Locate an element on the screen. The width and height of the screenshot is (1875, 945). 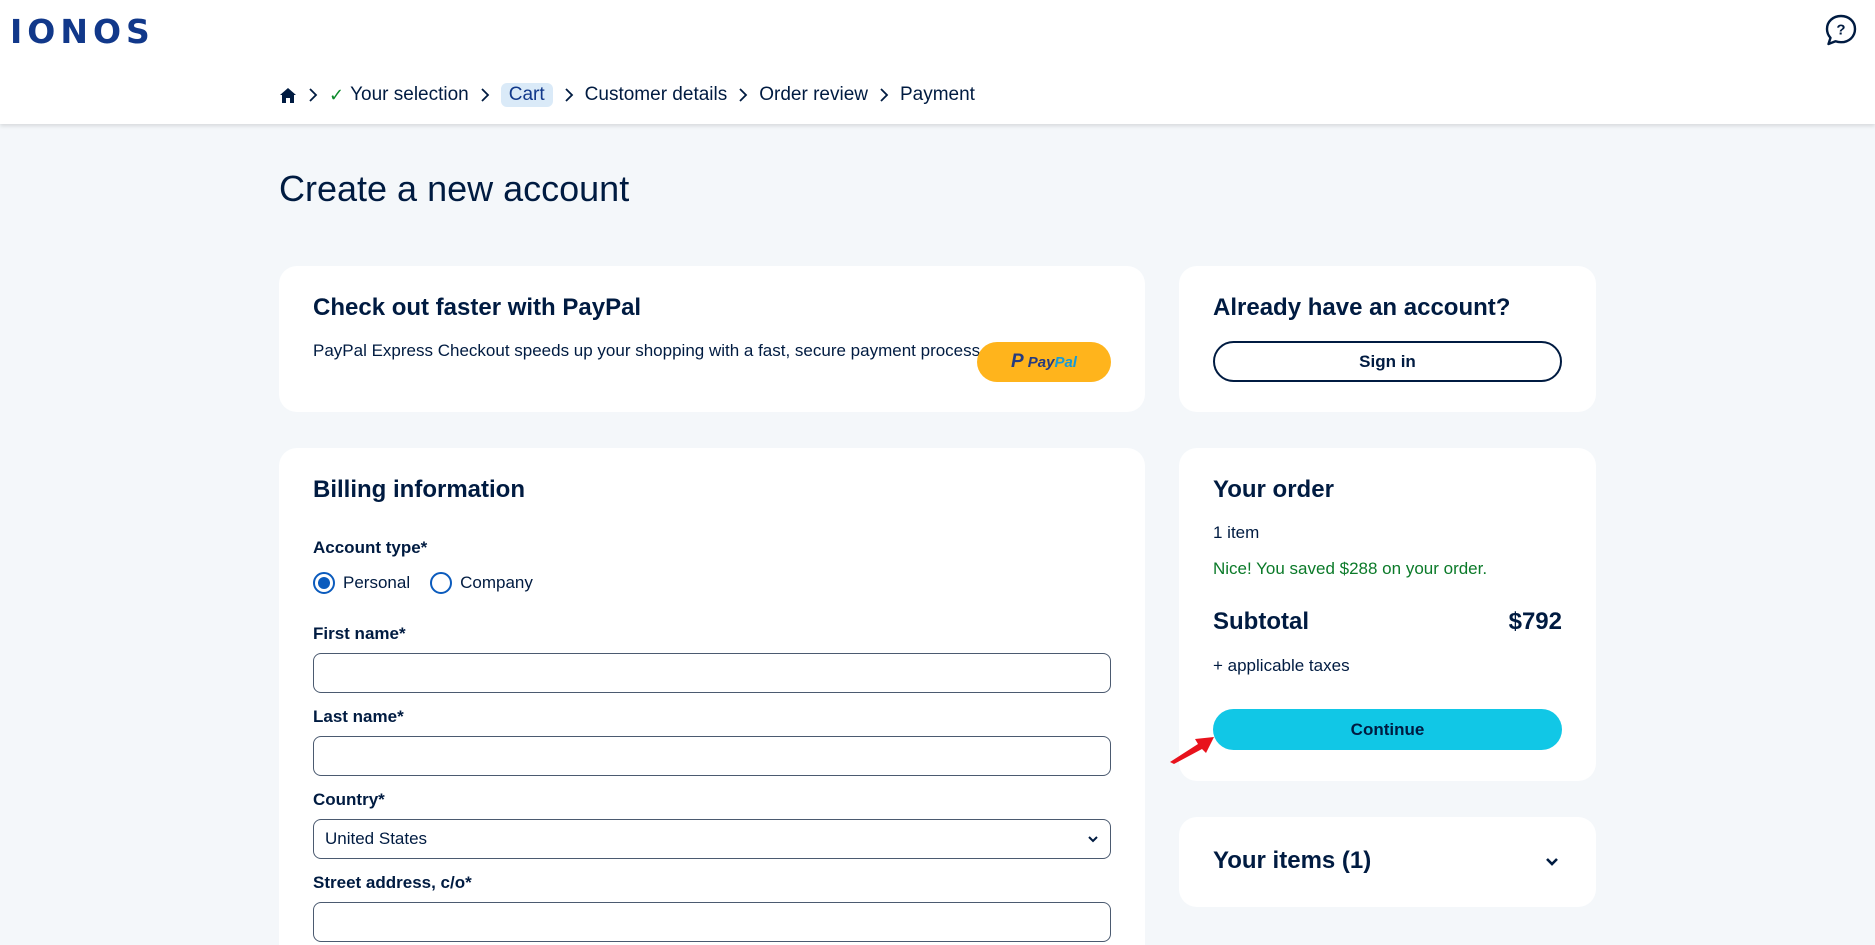
home-icon is located at coordinates (288, 95).